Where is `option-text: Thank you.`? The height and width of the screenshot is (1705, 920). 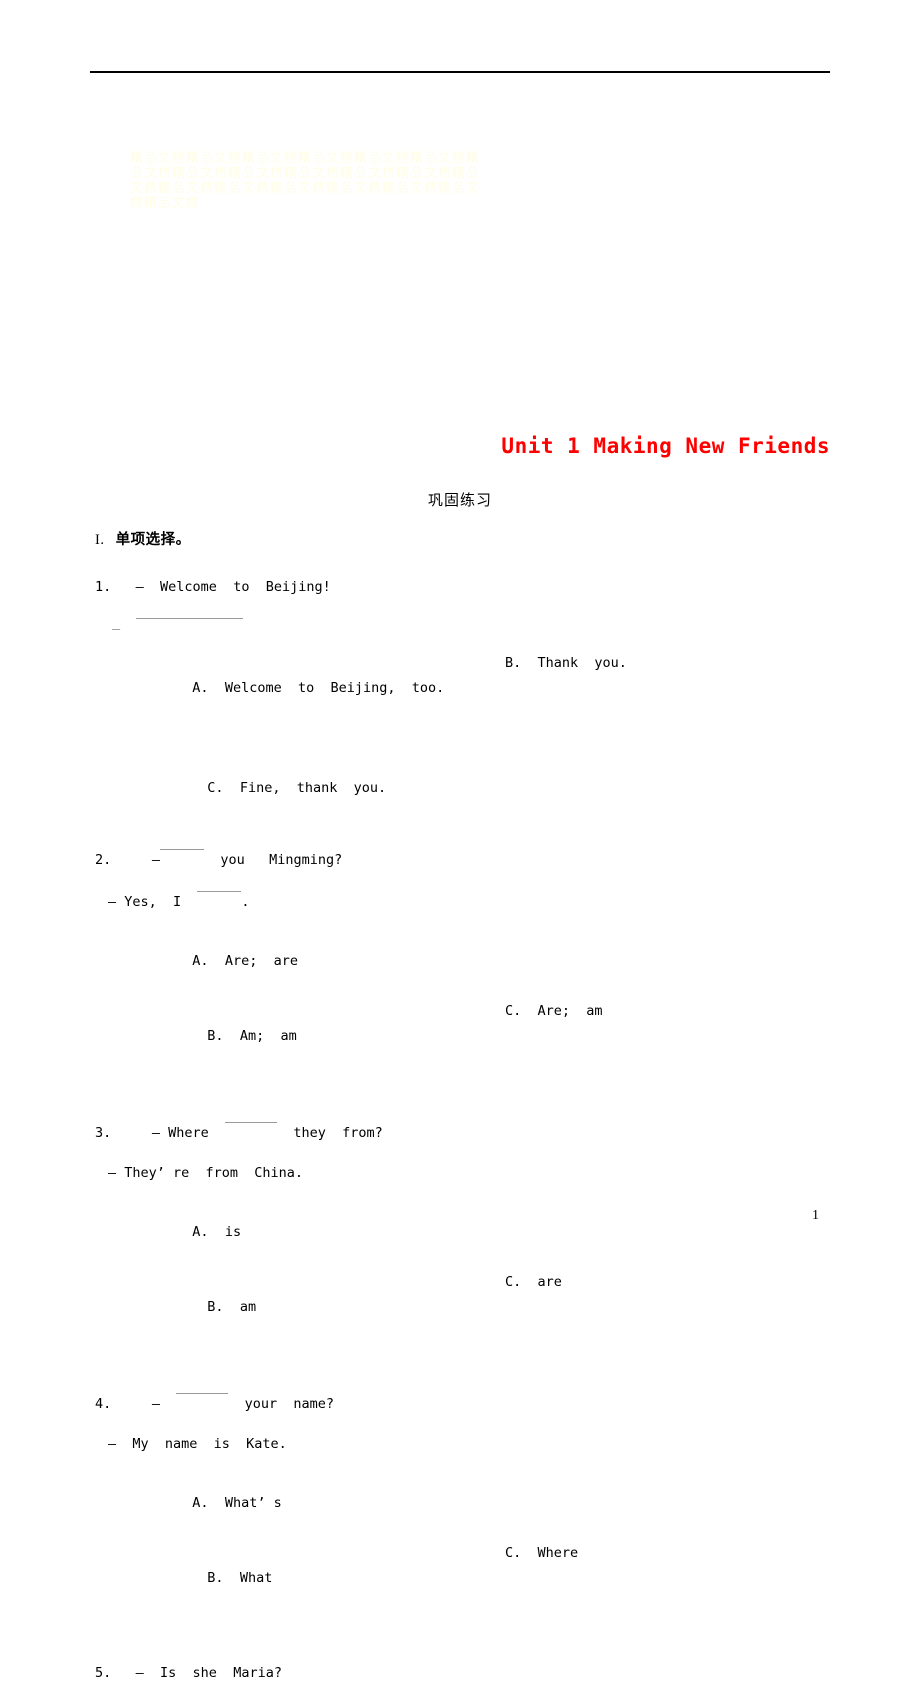
option-text: Thank you. is located at coordinates (582, 663).